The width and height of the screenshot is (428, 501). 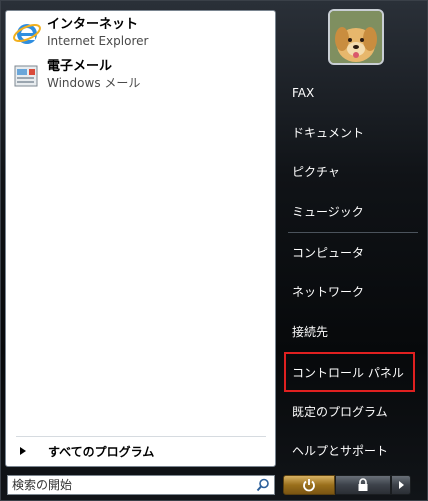 I want to click on pinned-subtitle: Internet Explorer, so click(x=98, y=41).